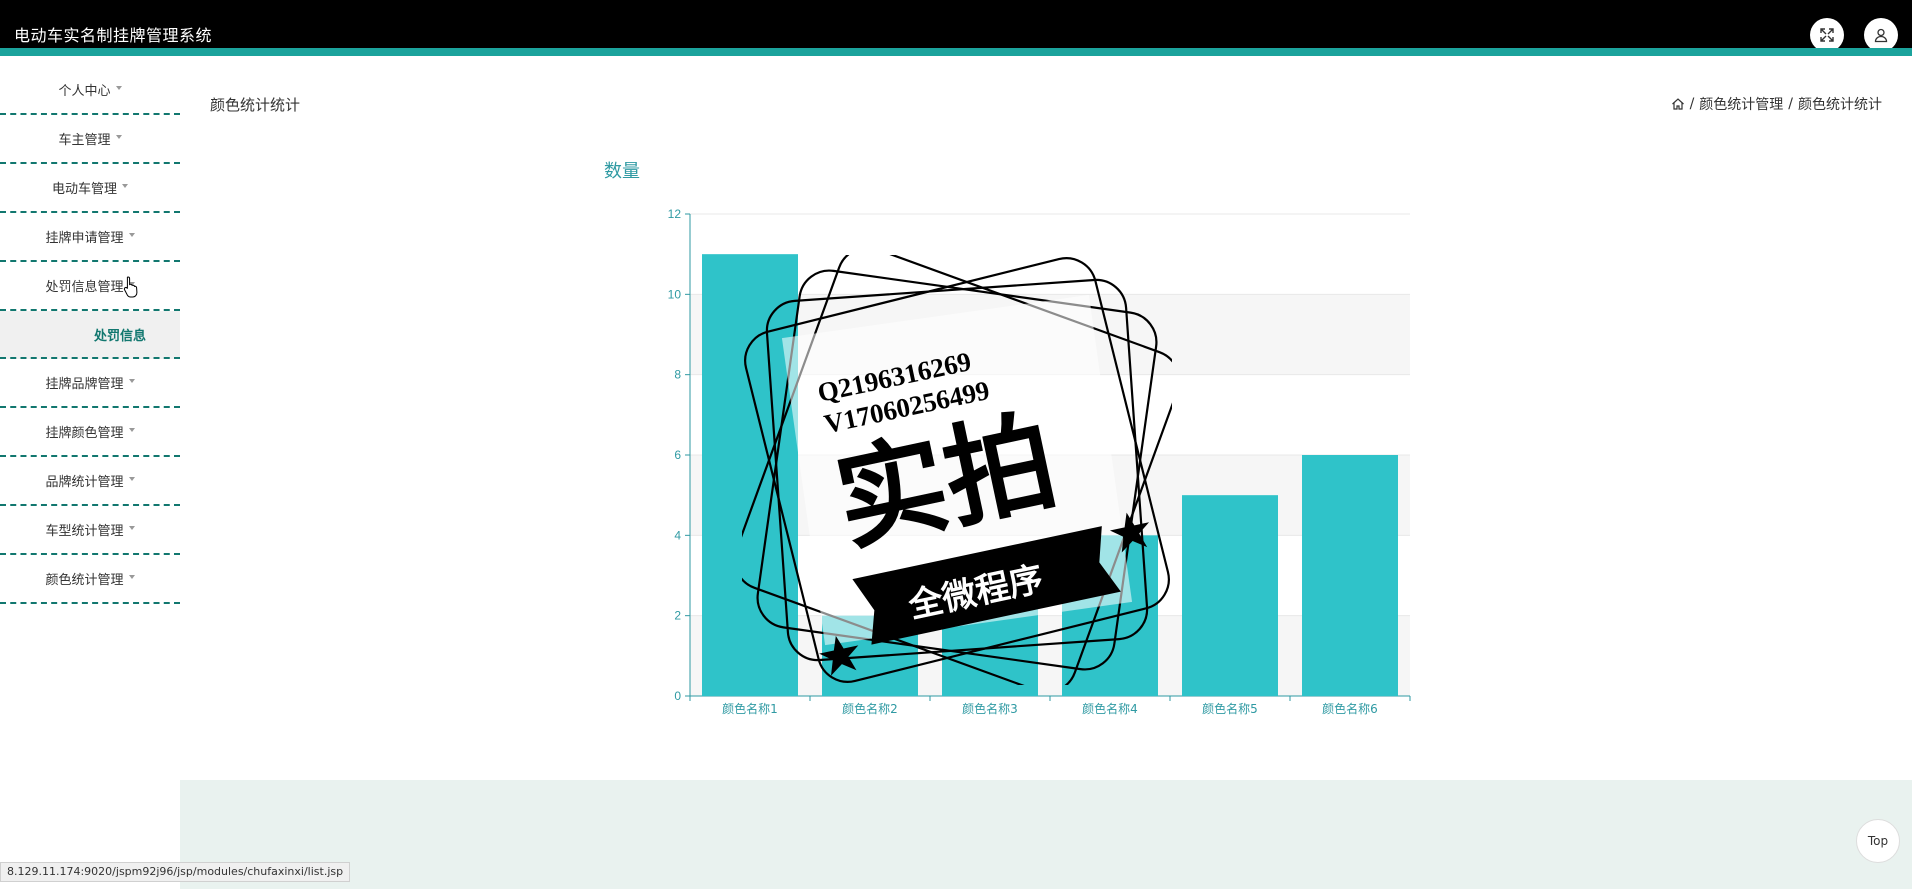 The width and height of the screenshot is (1912, 889). Describe the element at coordinates (84, 433) in the screenshot. I see `sidebar-item-label: 挂牌颜色管理` at that location.